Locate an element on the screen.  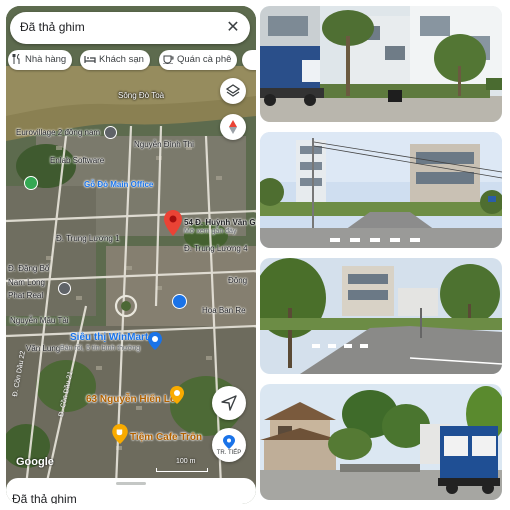
map-label-enlab: Enlab Software is located at coordinates (77, 160).